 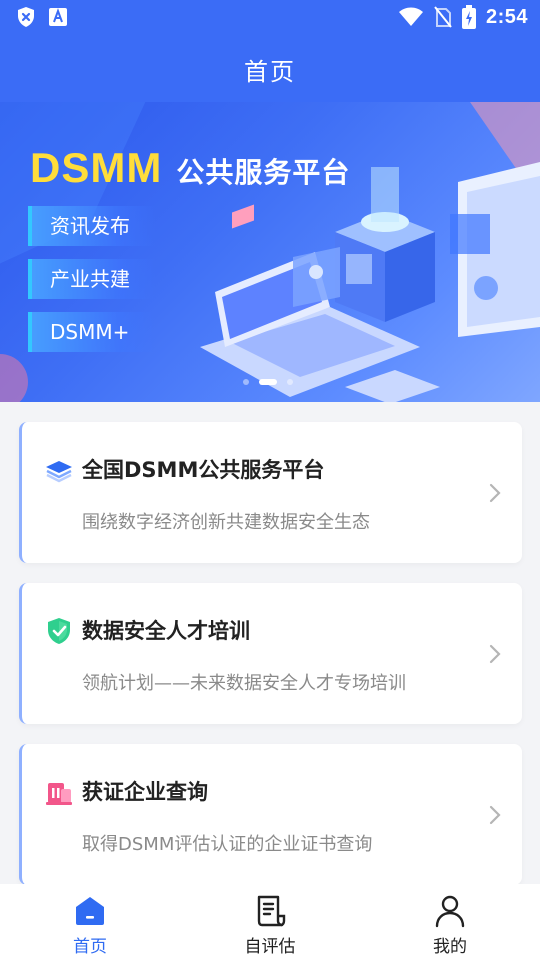 I want to click on tab-self-assessment: 自评估, so click(x=270, y=922).